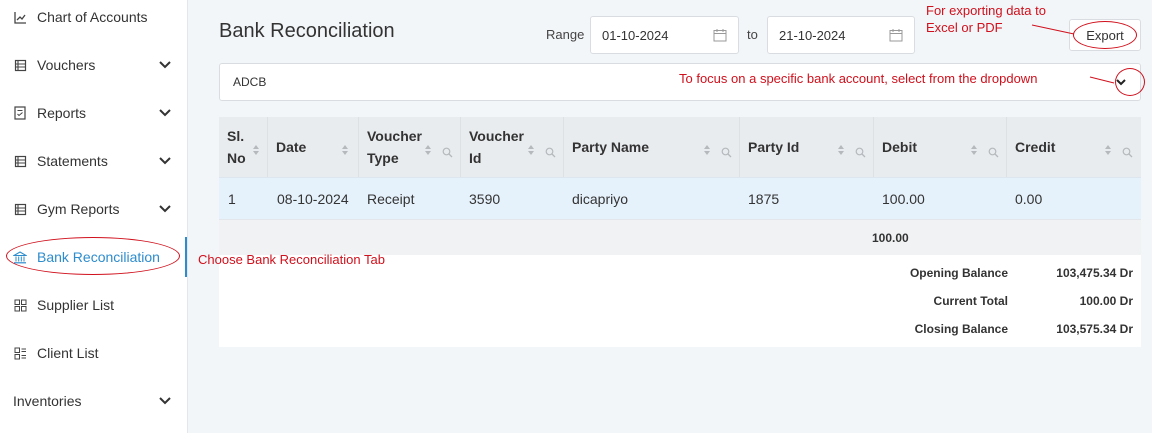  I want to click on dropdown-highlight-oval, so click(1130, 82).